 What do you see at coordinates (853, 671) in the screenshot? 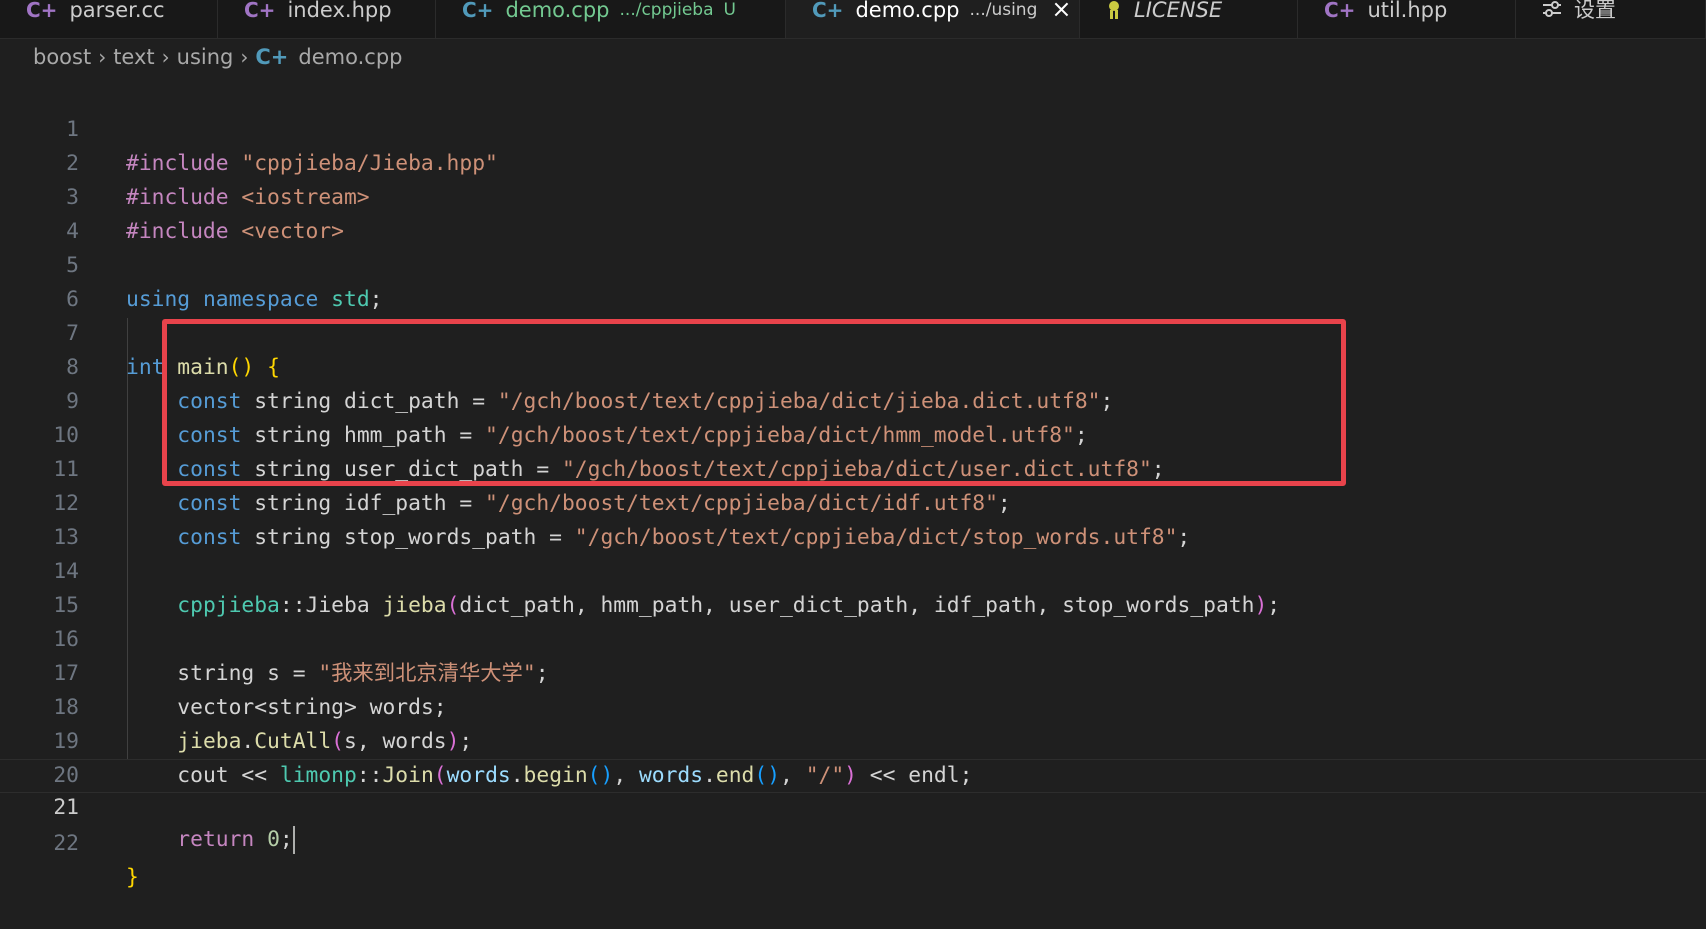
I see `code-line: 17 vector<string> words;` at bounding box center [853, 671].